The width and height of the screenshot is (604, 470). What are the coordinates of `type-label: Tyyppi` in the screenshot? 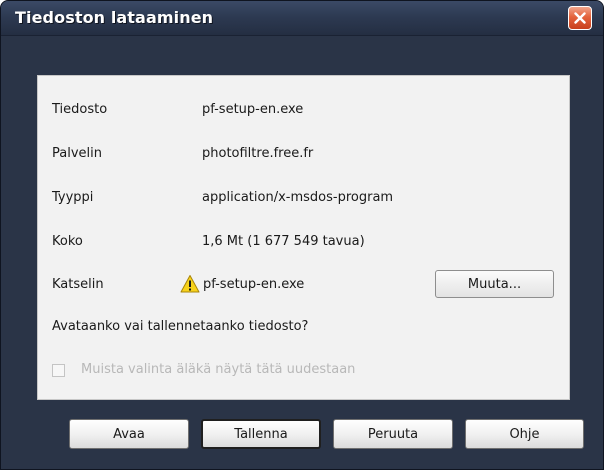 It's located at (73, 197).